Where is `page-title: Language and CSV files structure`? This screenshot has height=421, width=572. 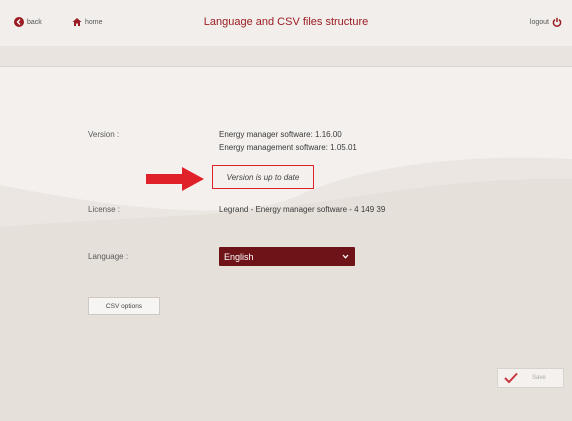
page-title: Language and CSV files structure is located at coordinates (286, 22).